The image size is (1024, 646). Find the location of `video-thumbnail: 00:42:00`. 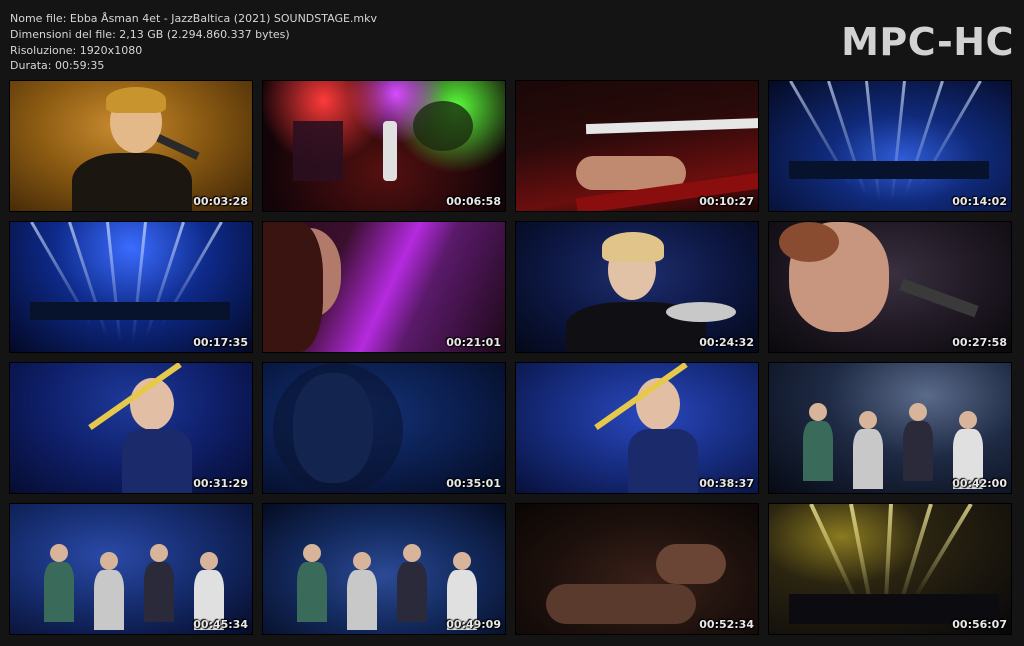

video-thumbnail: 00:42:00 is located at coordinates (890, 428).